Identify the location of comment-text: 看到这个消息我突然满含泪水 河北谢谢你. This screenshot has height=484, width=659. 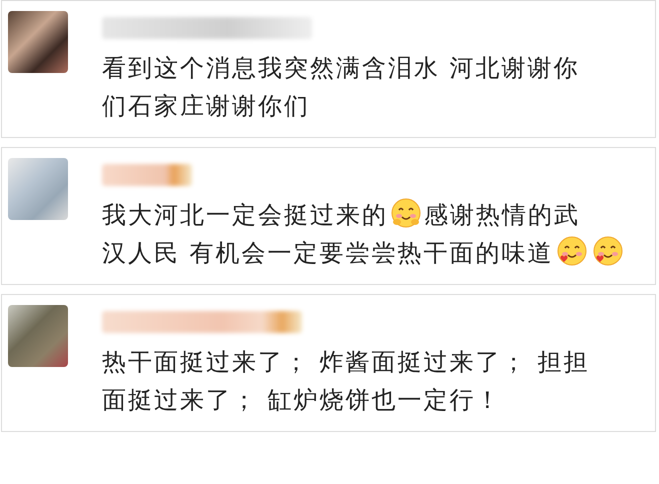
(341, 68).